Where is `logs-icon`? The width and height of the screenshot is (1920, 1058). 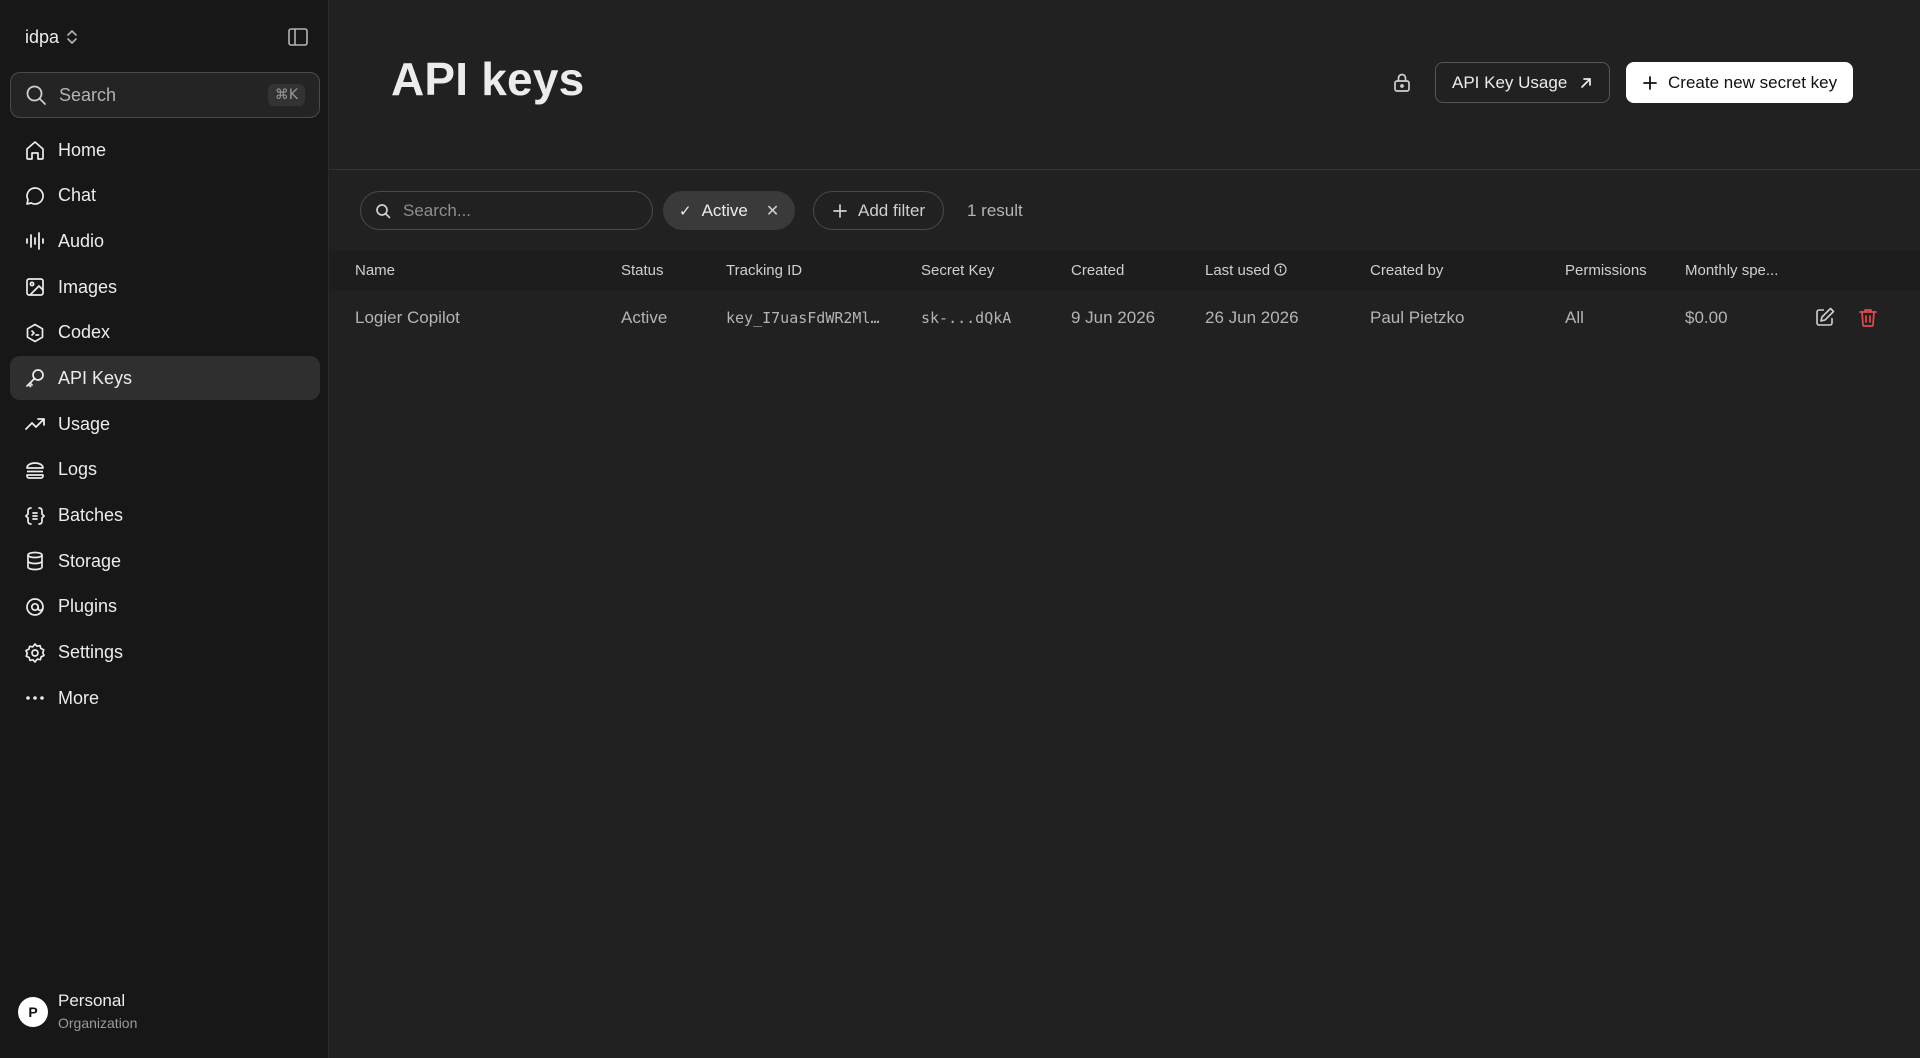
logs-icon is located at coordinates (35, 470).